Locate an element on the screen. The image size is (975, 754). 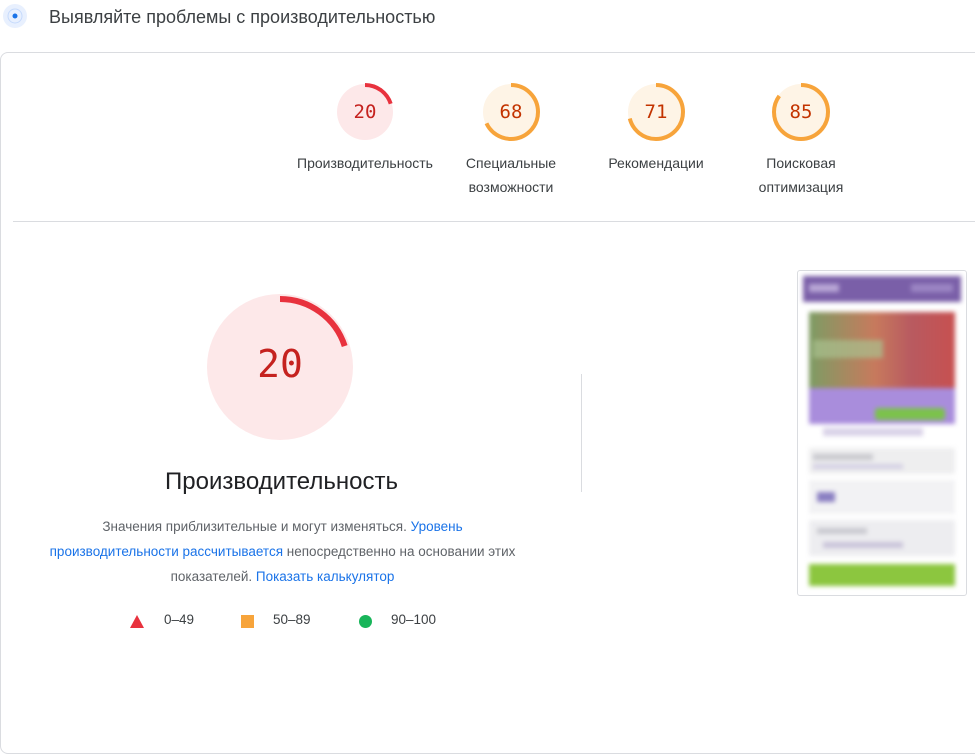
show-calculator-link: Показать калькулятор is located at coordinates (325, 576).